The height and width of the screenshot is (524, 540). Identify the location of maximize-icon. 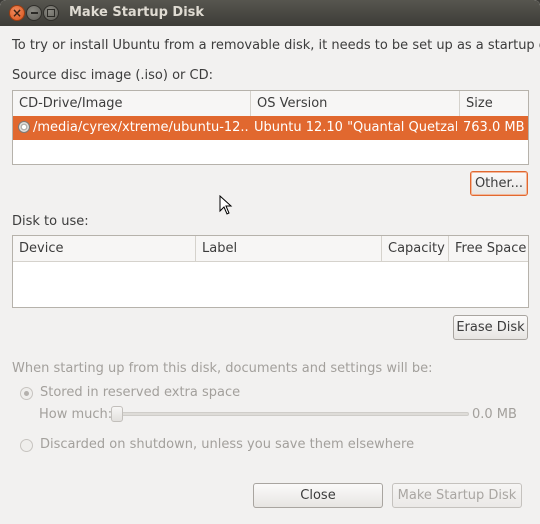
(51, 13).